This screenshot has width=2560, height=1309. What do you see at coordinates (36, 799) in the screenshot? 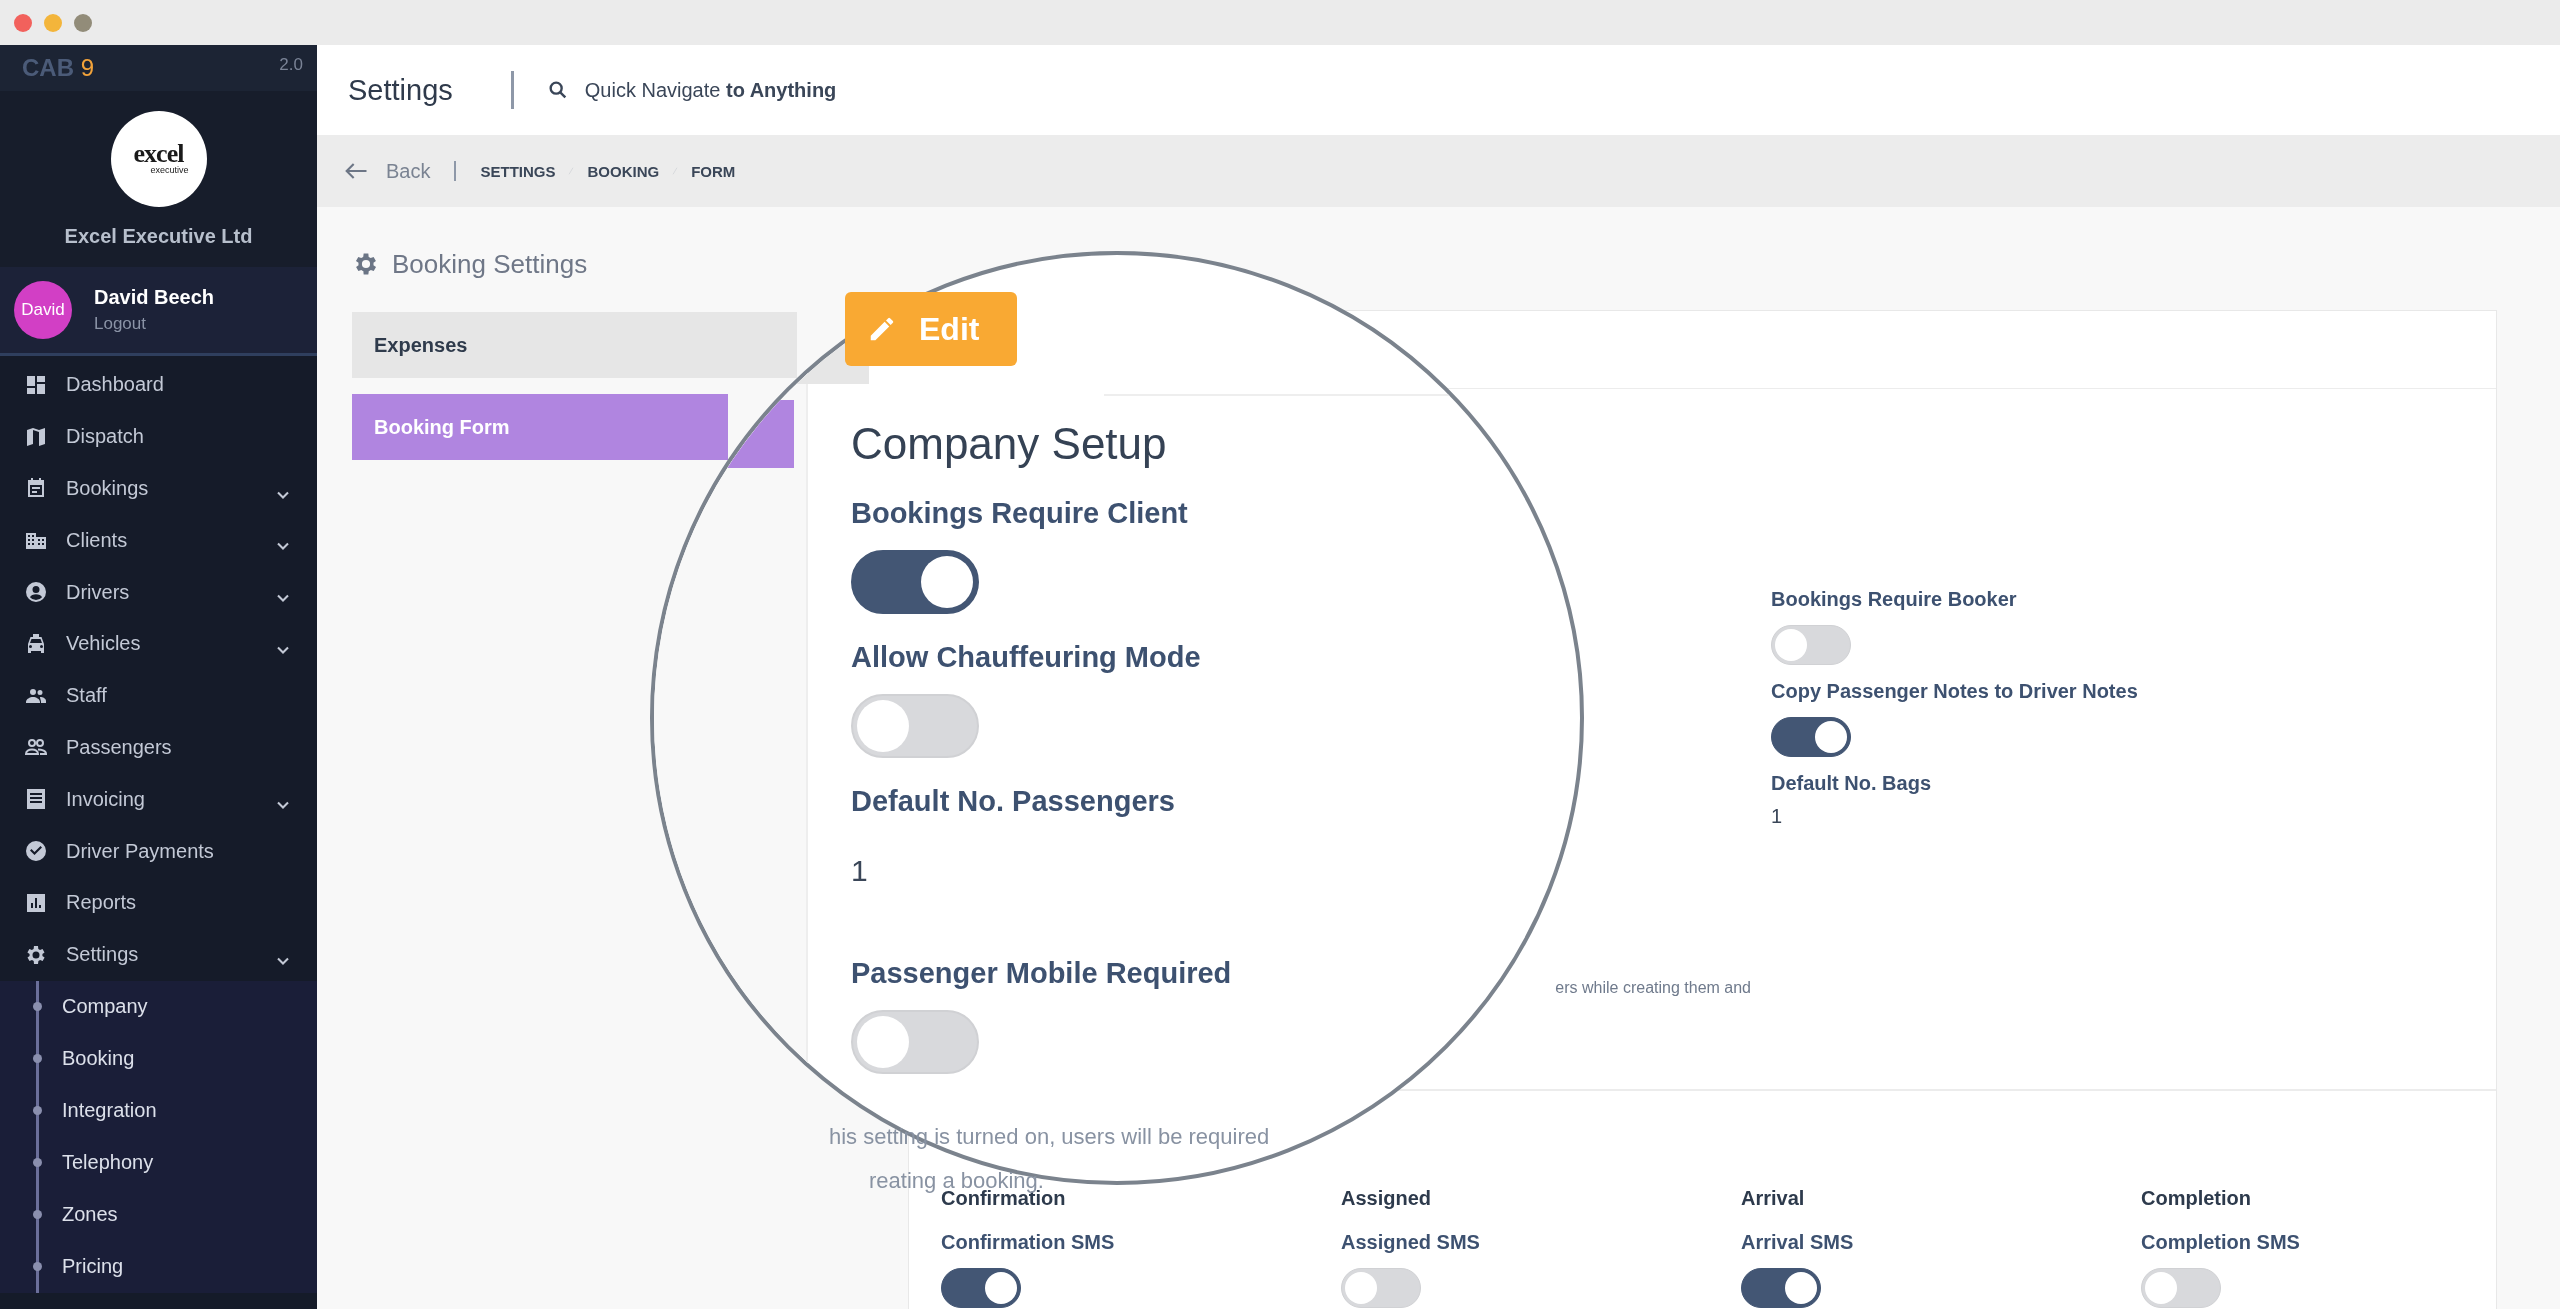
I see `receipt-icon` at bounding box center [36, 799].